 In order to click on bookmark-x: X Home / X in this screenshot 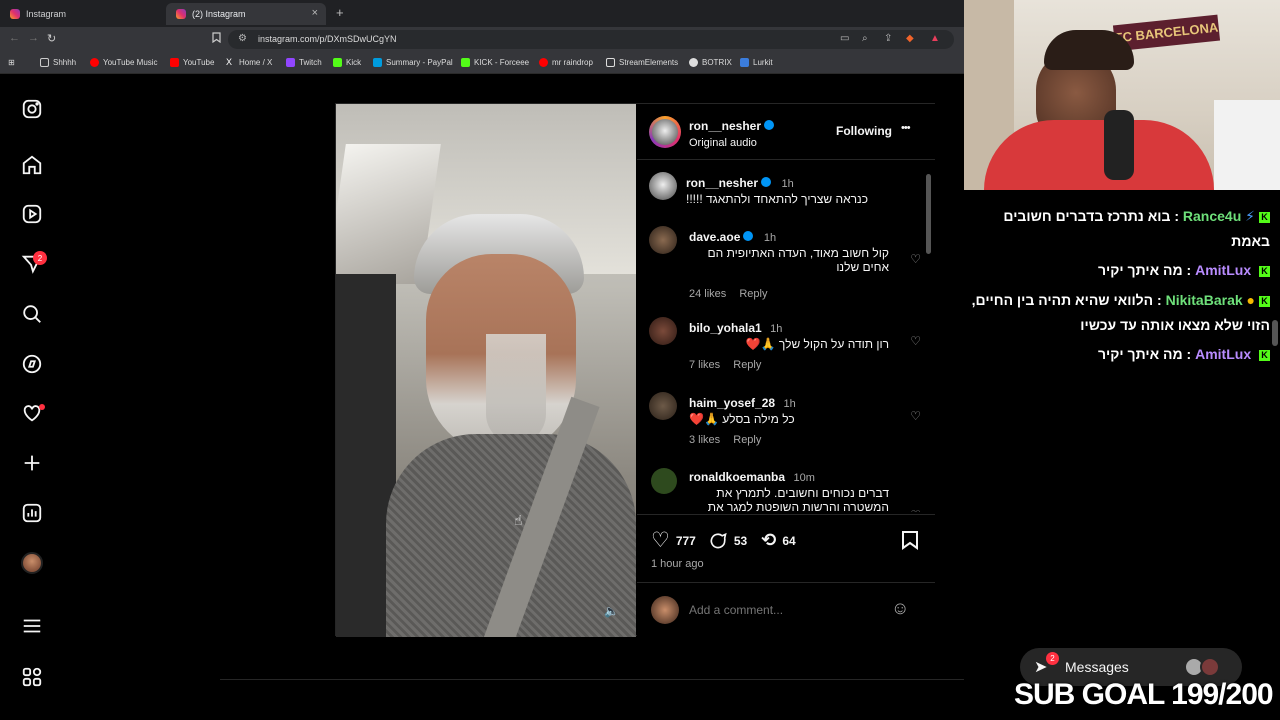, I will do `click(249, 63)`.